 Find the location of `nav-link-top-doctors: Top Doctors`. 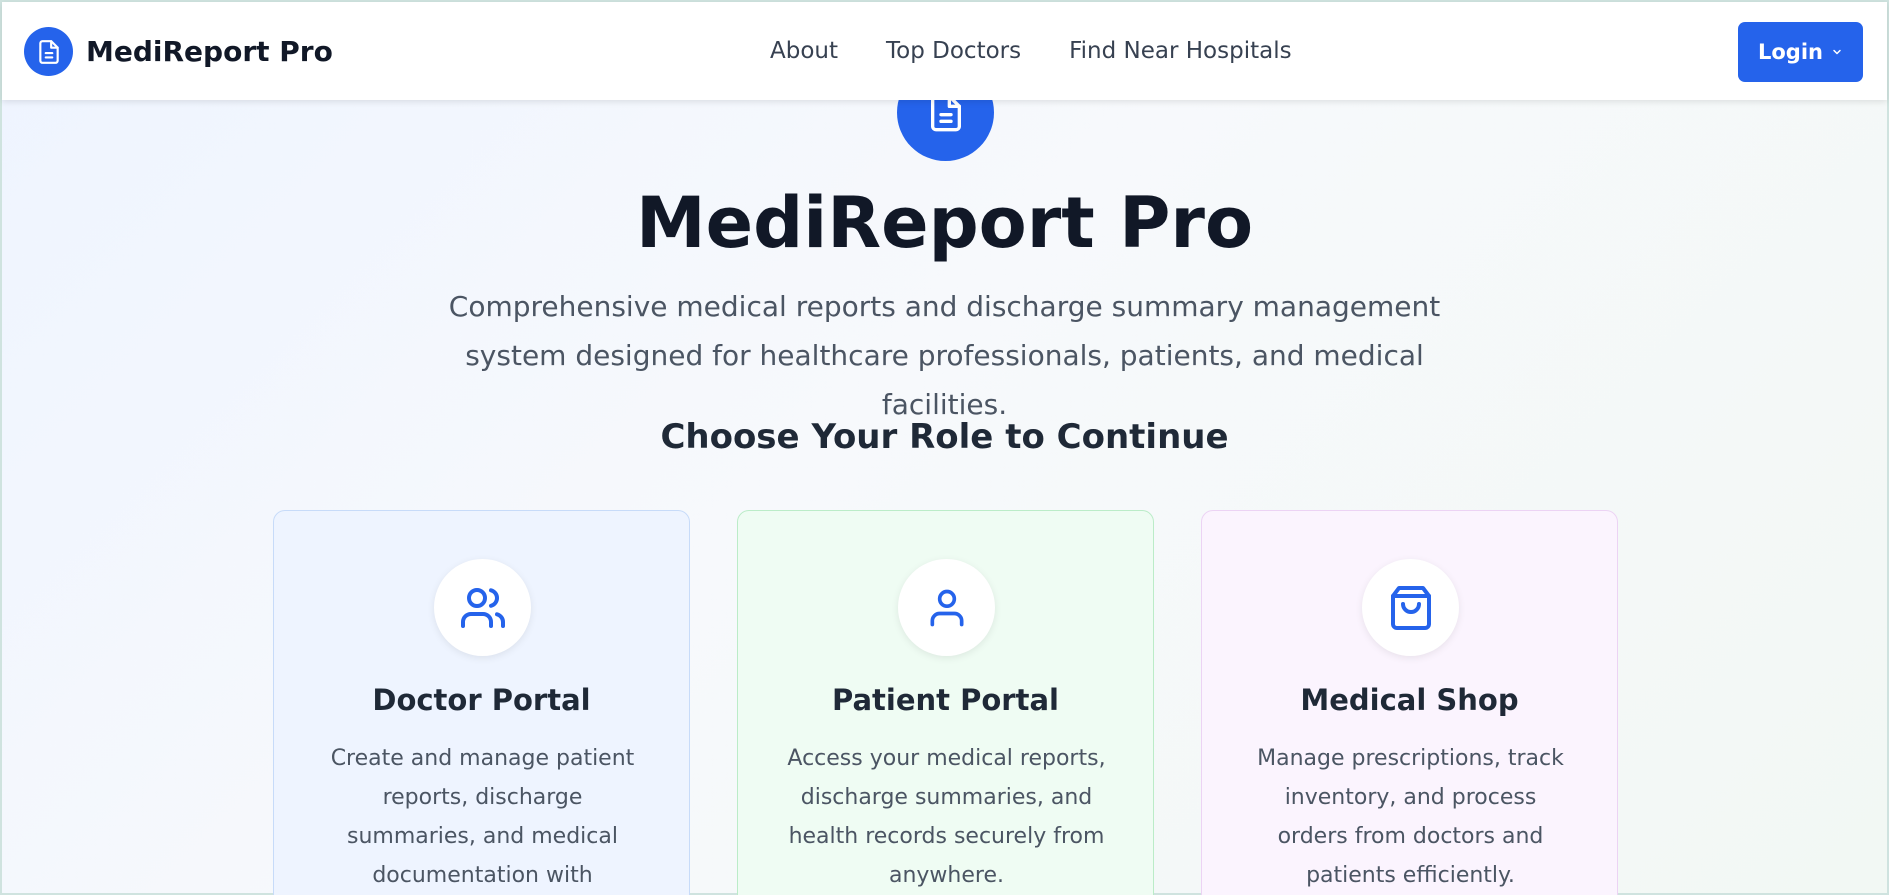

nav-link-top-doctors: Top Doctors is located at coordinates (953, 51).